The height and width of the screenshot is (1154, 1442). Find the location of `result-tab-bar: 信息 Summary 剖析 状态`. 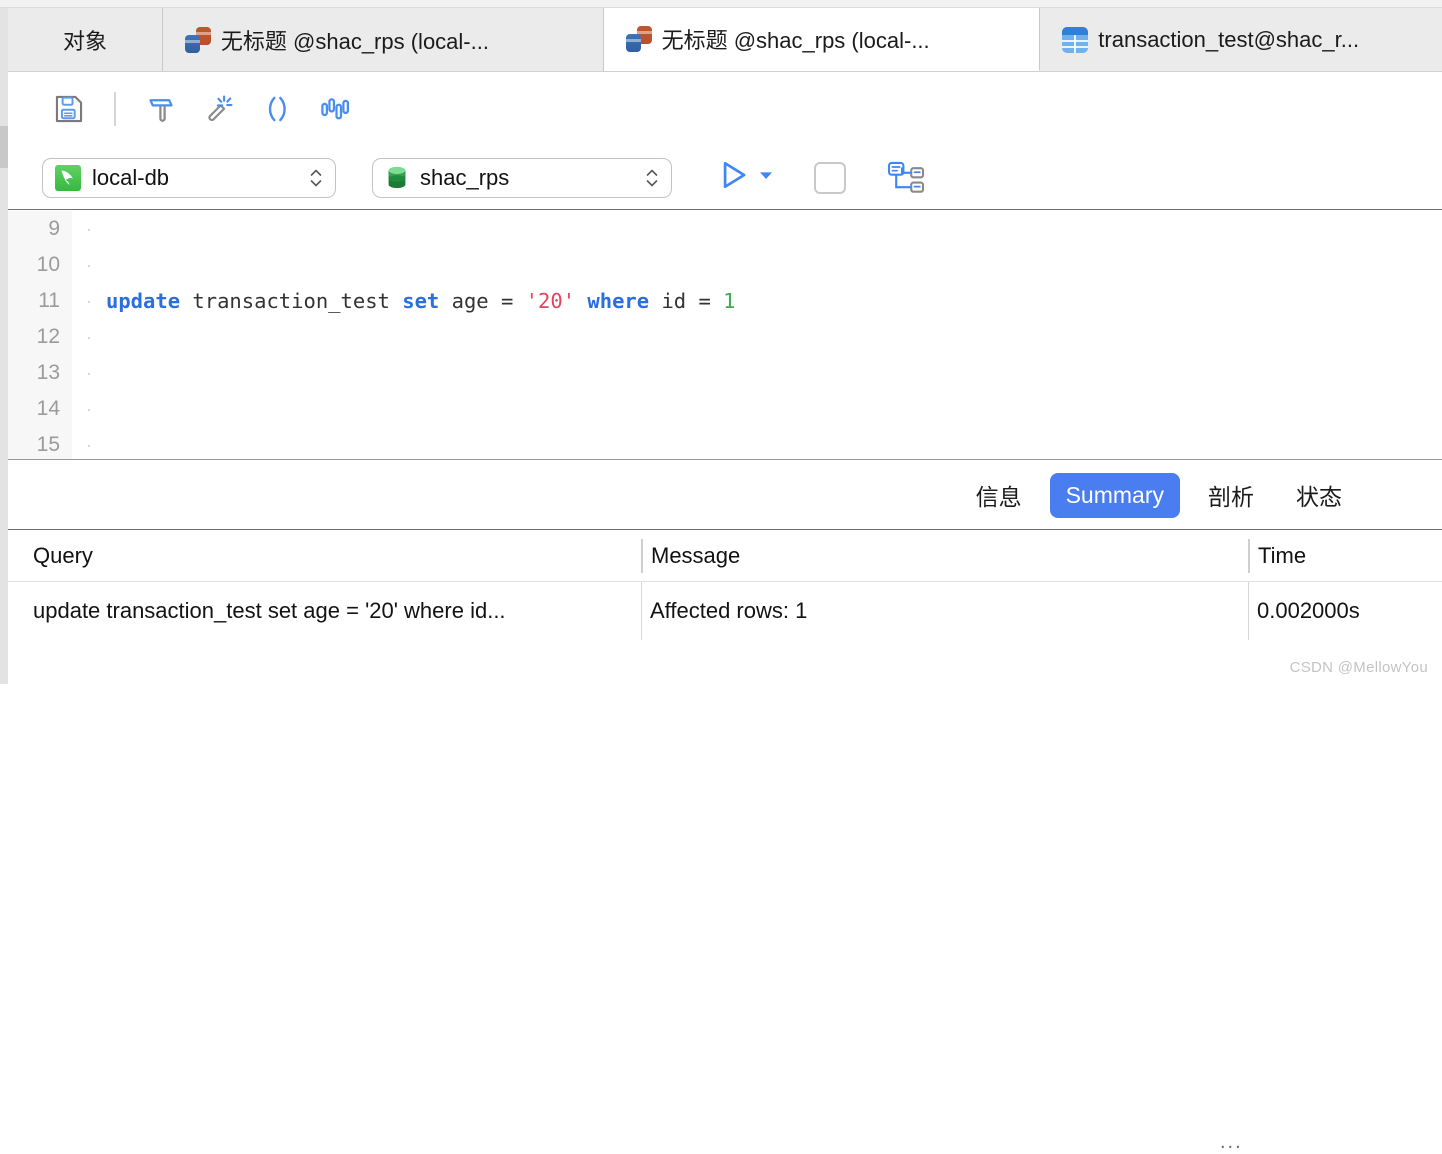

result-tab-bar: 信息 Summary 剖析 状态 is located at coordinates (725, 495).